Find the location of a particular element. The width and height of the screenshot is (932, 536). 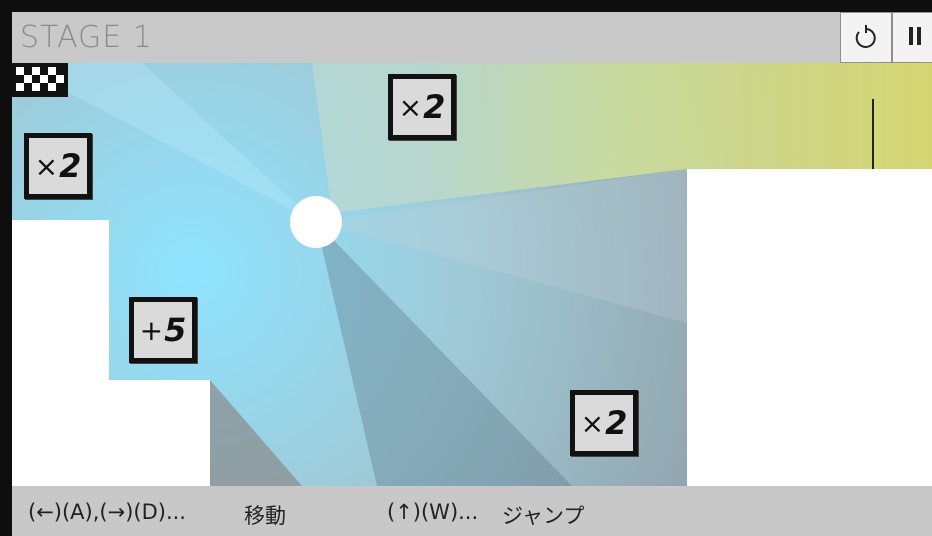

checkered-flag-icon is located at coordinates (40, 80).